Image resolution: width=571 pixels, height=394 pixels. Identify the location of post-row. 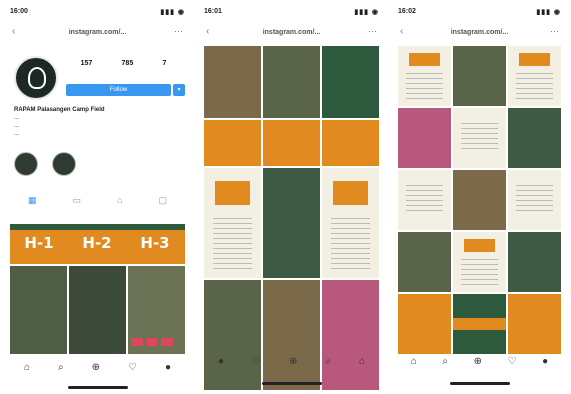
(97, 310).